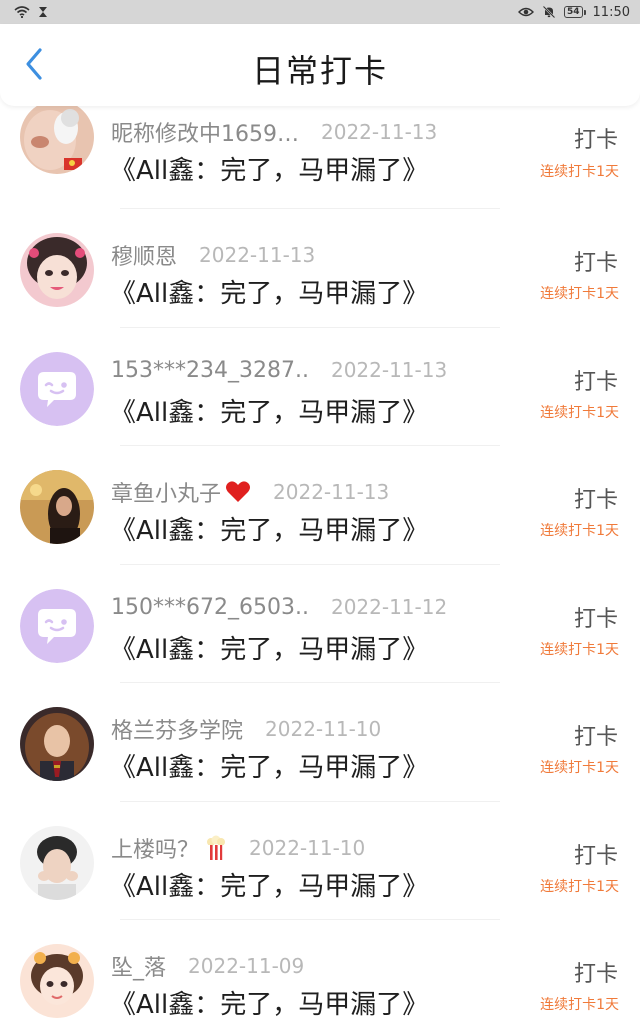  What do you see at coordinates (611, 12) in the screenshot?
I see `clock: 11:50` at bounding box center [611, 12].